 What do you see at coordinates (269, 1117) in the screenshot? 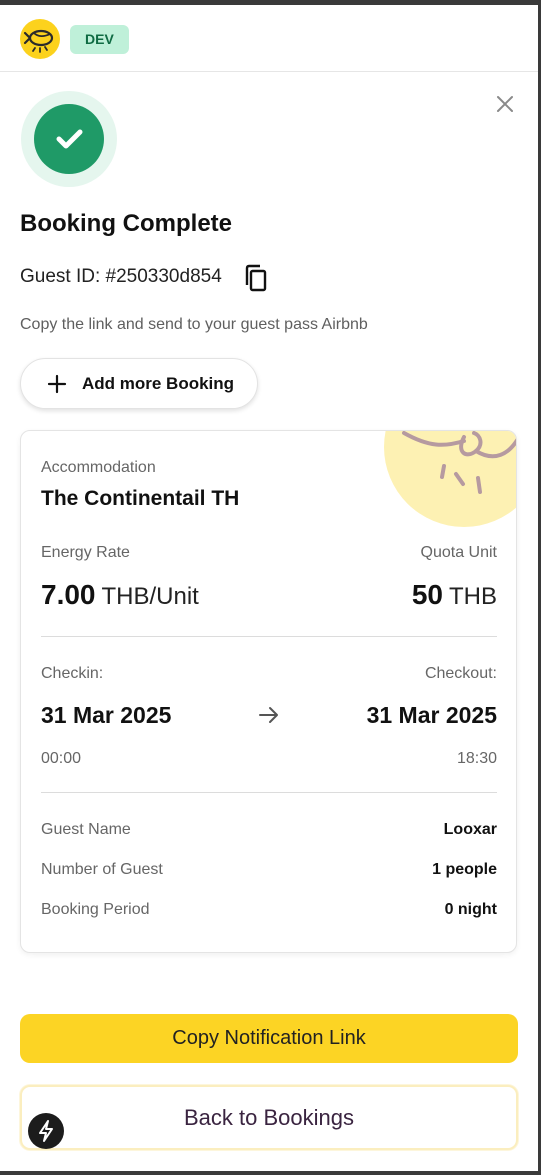
I see `back-to-bookings-button: Back to Bookings` at bounding box center [269, 1117].